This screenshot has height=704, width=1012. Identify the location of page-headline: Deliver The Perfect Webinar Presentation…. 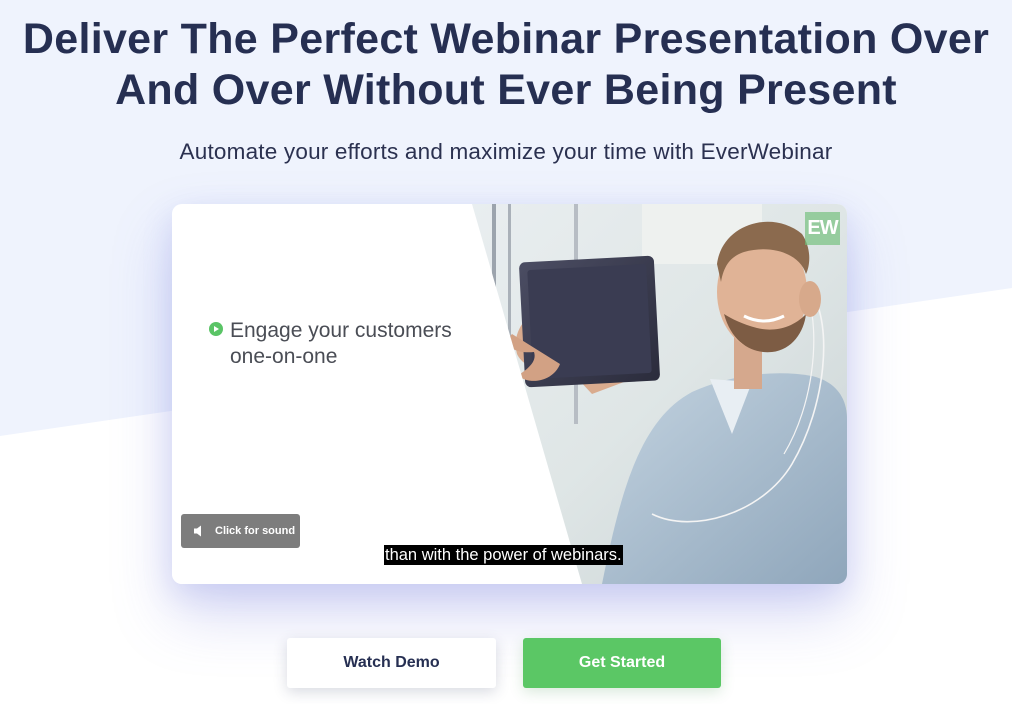
(506, 65).